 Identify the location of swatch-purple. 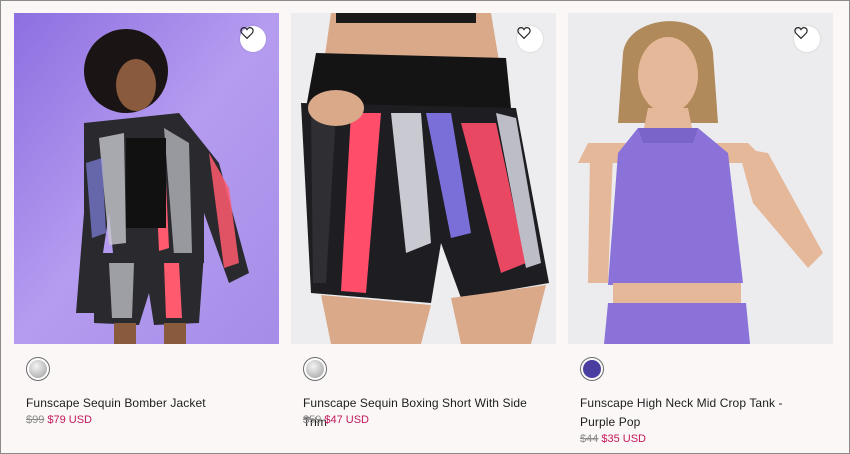
(592, 369).